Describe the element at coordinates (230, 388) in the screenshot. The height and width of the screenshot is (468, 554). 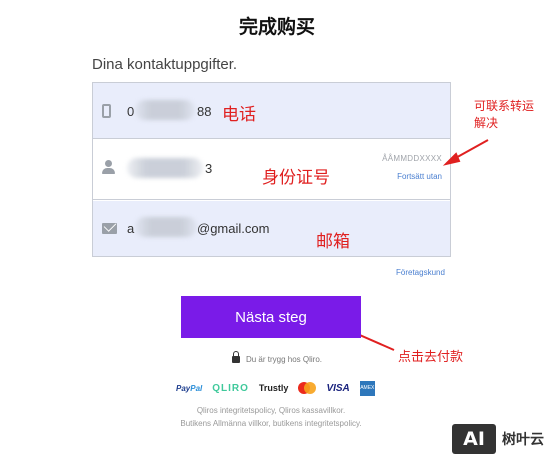
I see `qliro-logo: QLIRO` at that location.